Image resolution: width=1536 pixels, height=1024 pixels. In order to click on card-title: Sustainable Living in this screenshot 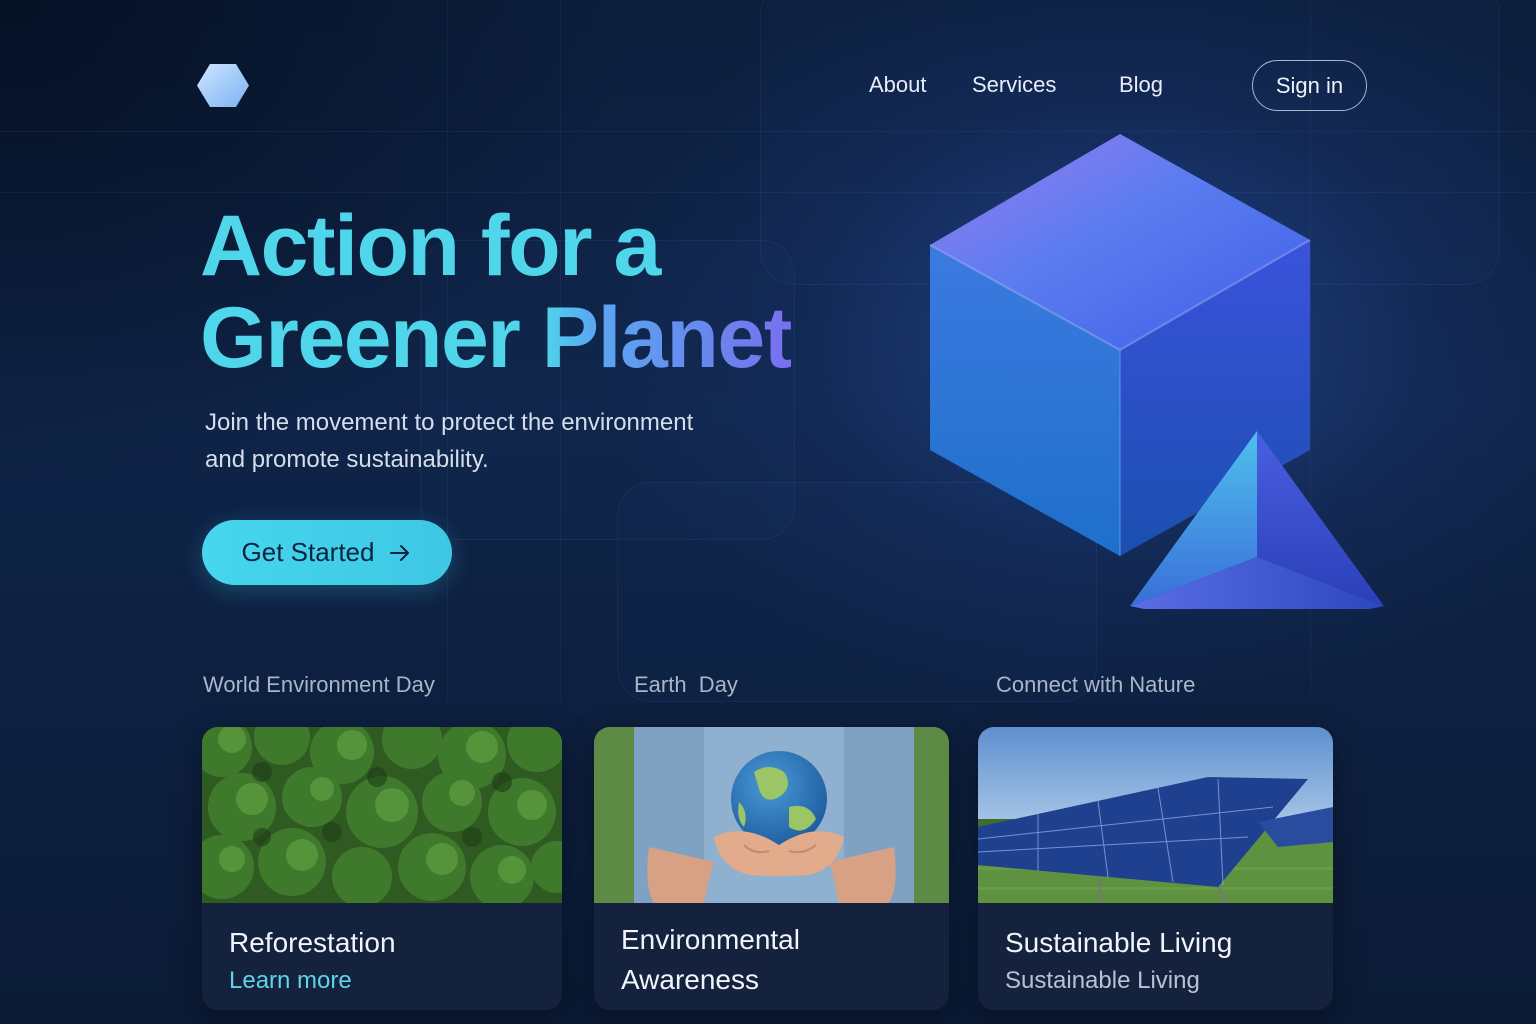, I will do `click(1119, 942)`.